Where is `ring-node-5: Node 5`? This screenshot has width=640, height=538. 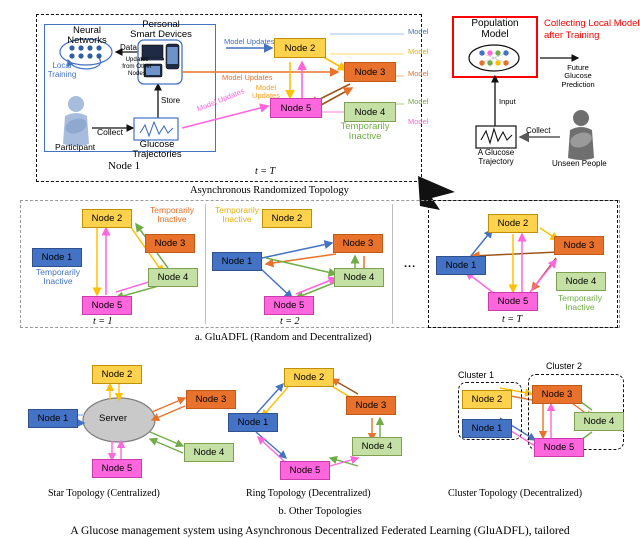
ring-node-5: Node 5 is located at coordinates (305, 470).